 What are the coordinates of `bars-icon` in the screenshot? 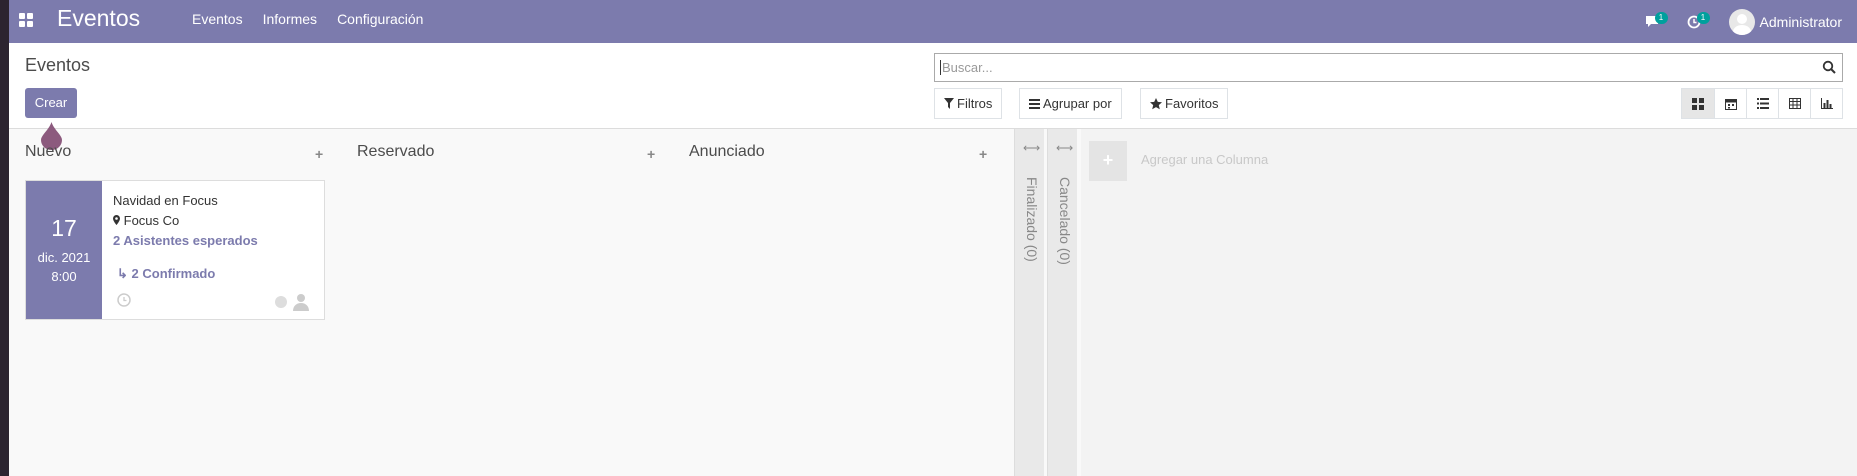 It's located at (1034, 103).